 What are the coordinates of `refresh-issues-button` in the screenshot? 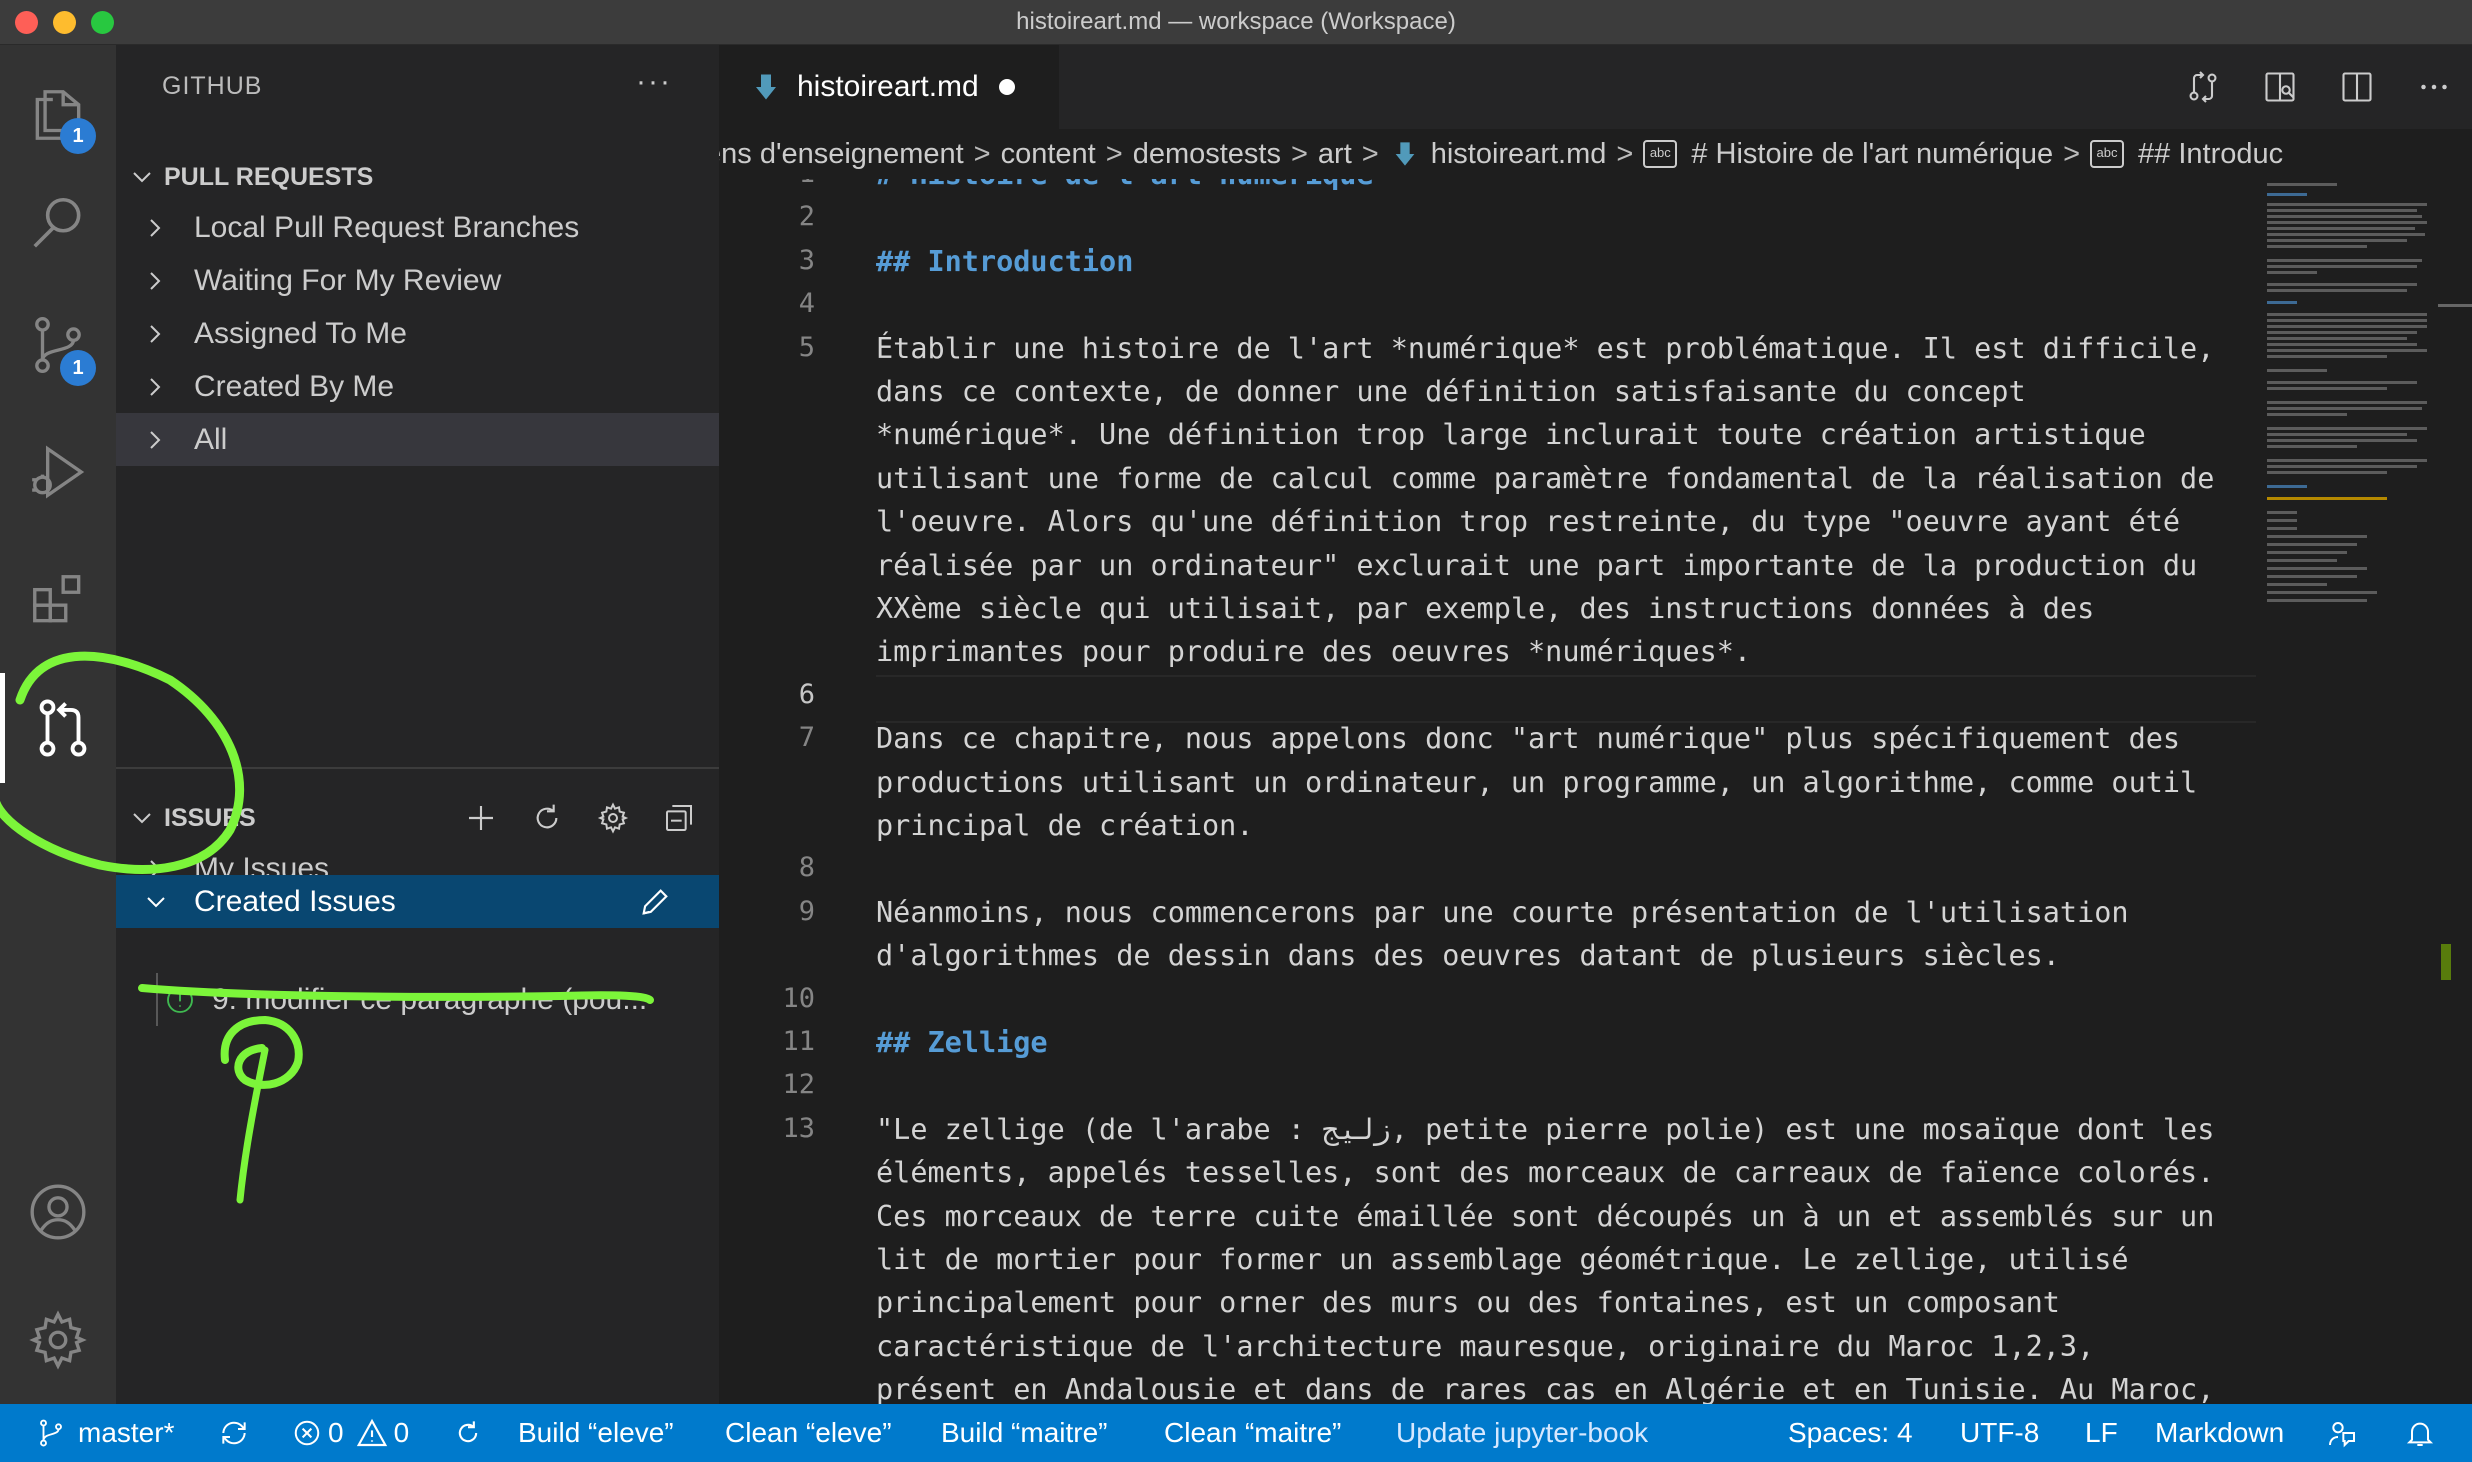 It's located at (547, 818).